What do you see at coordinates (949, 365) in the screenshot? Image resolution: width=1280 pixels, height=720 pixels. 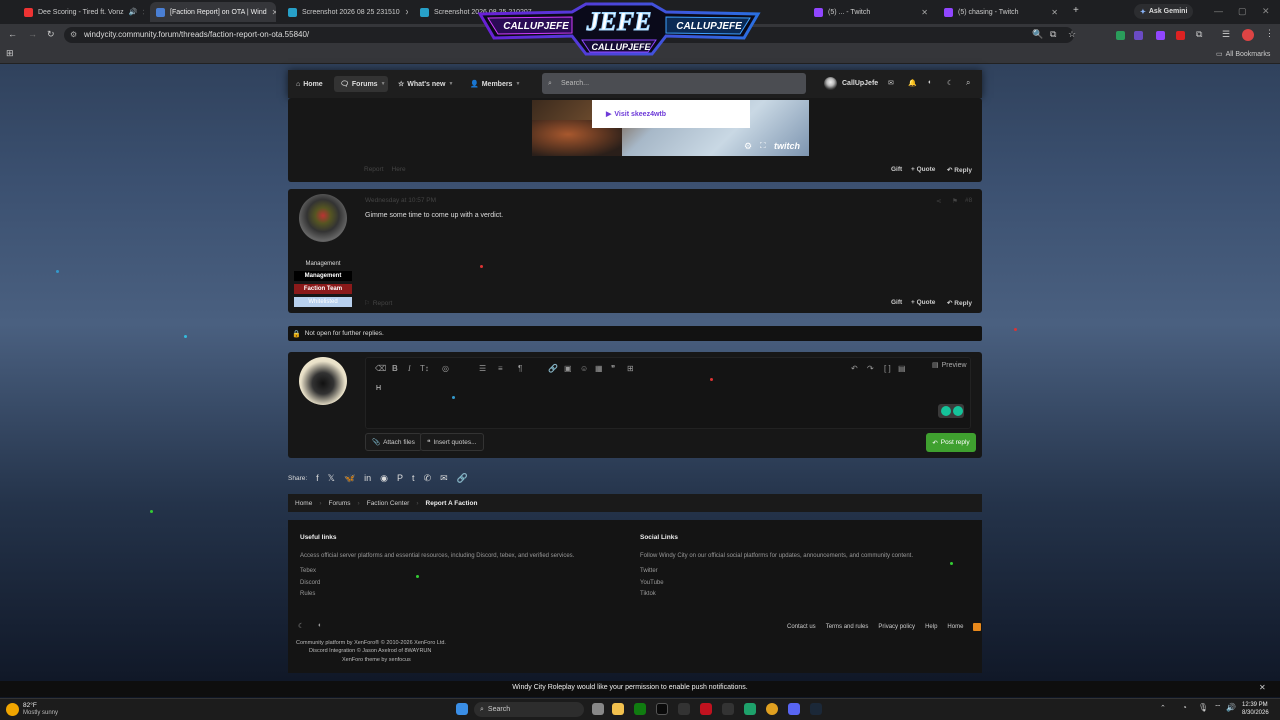 I see `preview-button: ▤ Preview` at bounding box center [949, 365].